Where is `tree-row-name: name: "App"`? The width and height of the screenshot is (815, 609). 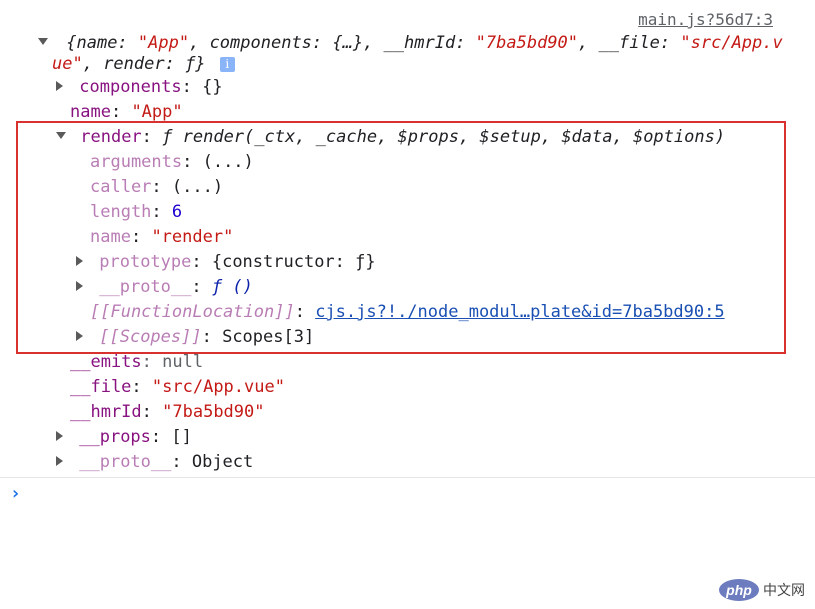 tree-row-name: name: "App" is located at coordinates (126, 112).